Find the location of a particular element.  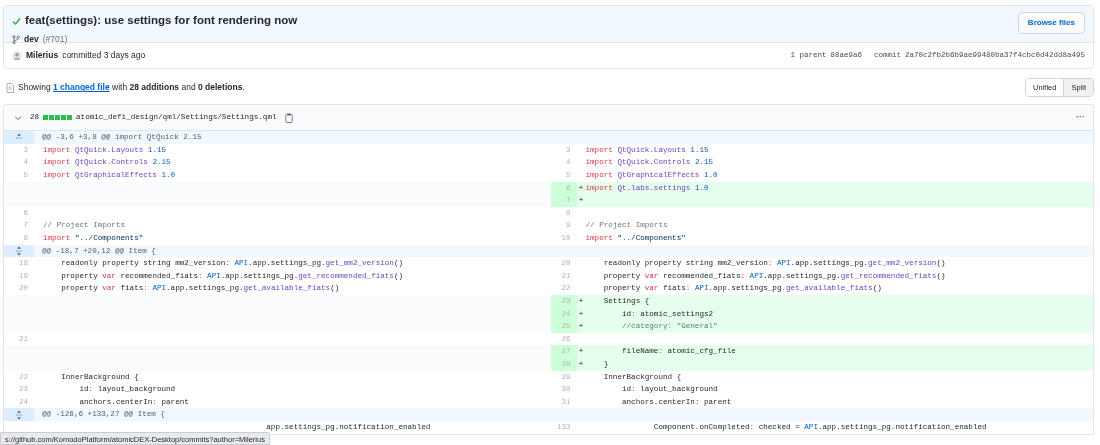

avatar-icon is located at coordinates (17, 55).